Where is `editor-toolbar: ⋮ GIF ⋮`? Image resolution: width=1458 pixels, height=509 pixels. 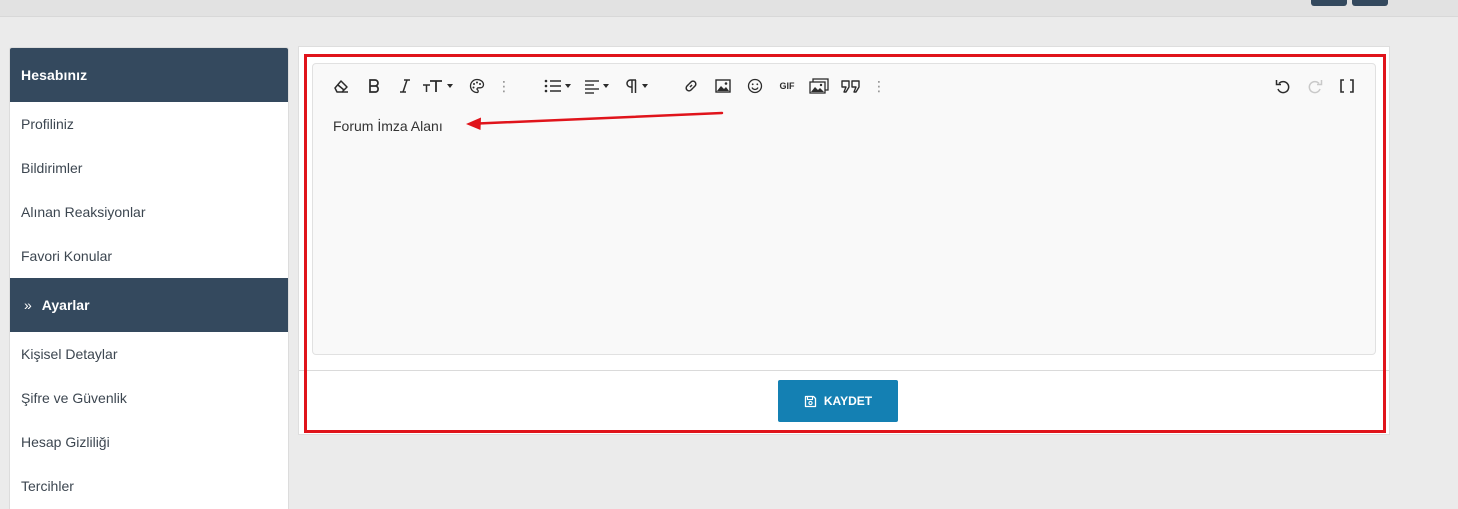
editor-toolbar: ⋮ GIF ⋮ is located at coordinates (844, 86).